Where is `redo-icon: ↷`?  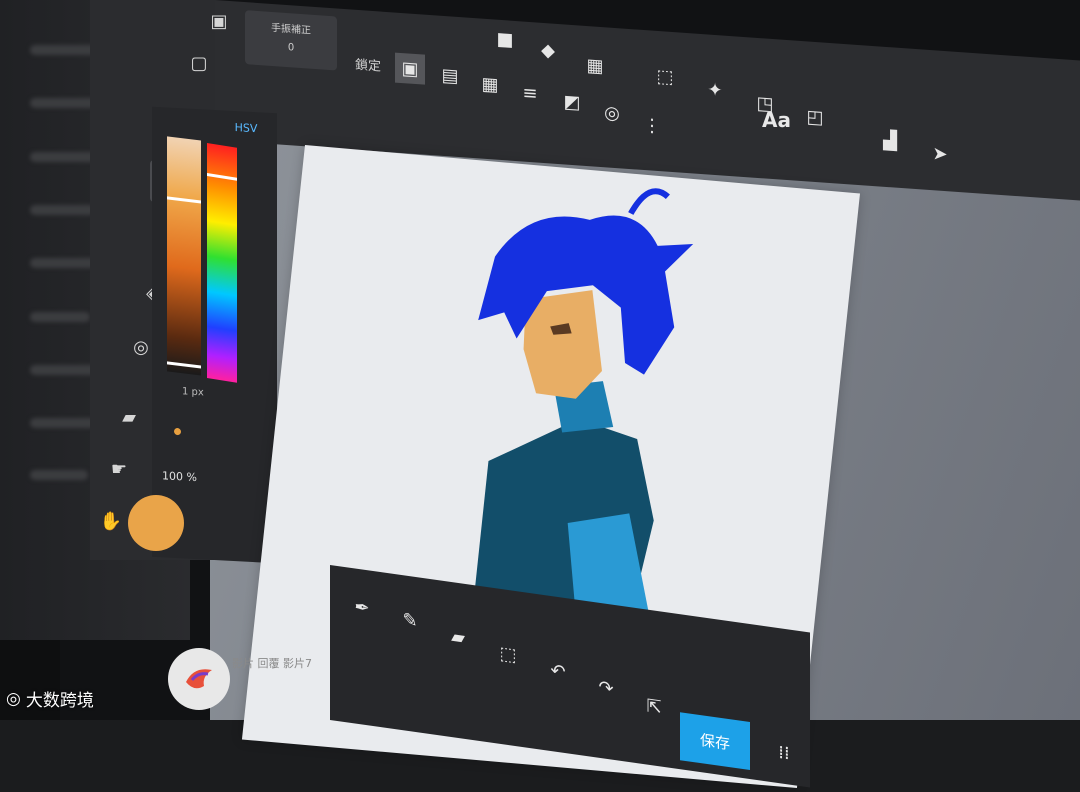 redo-icon: ↷ is located at coordinates (606, 688).